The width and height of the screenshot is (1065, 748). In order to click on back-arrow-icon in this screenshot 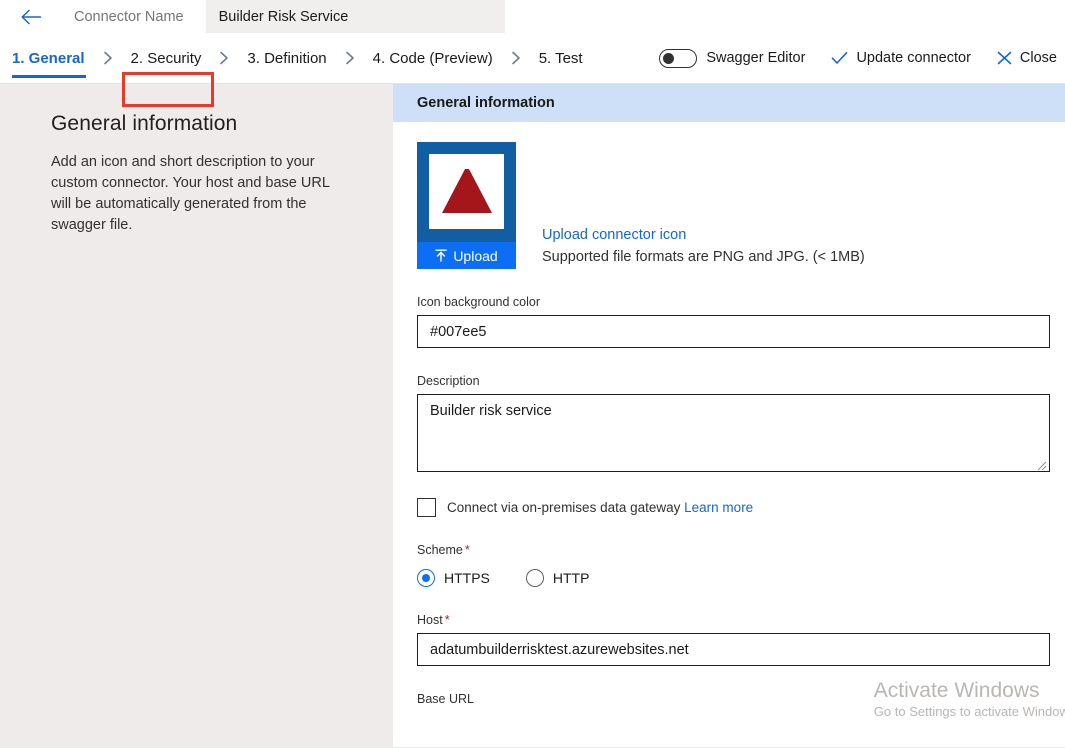, I will do `click(31, 17)`.